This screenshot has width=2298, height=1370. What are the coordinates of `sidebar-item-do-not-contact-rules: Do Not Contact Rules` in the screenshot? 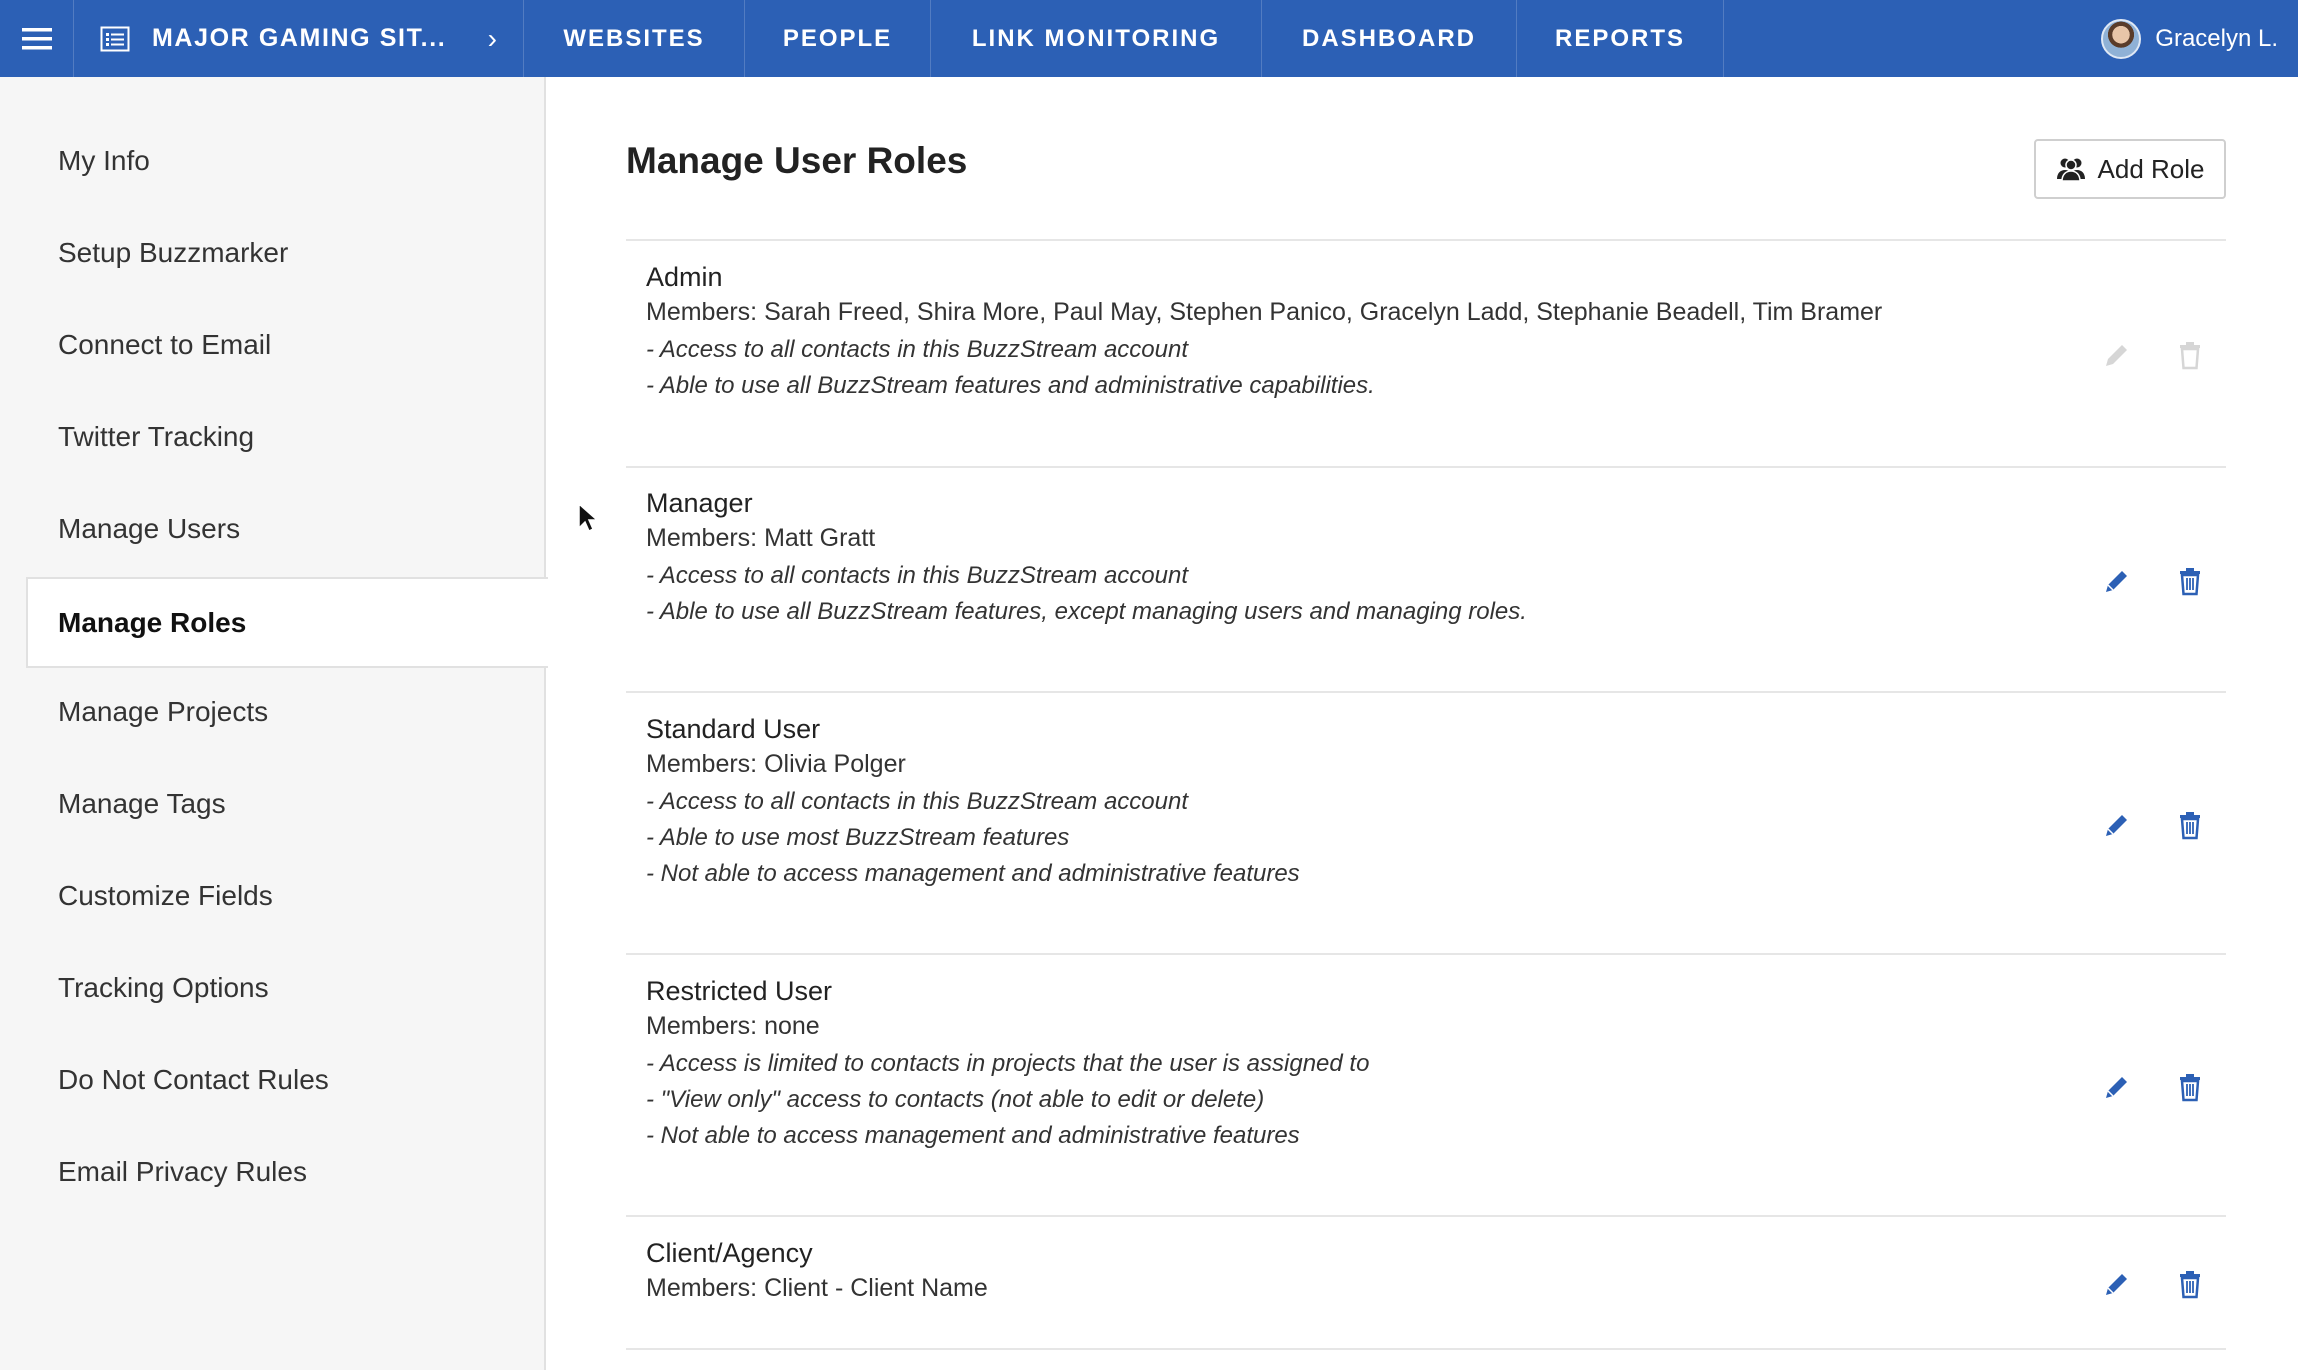 It's located at (193, 1080).